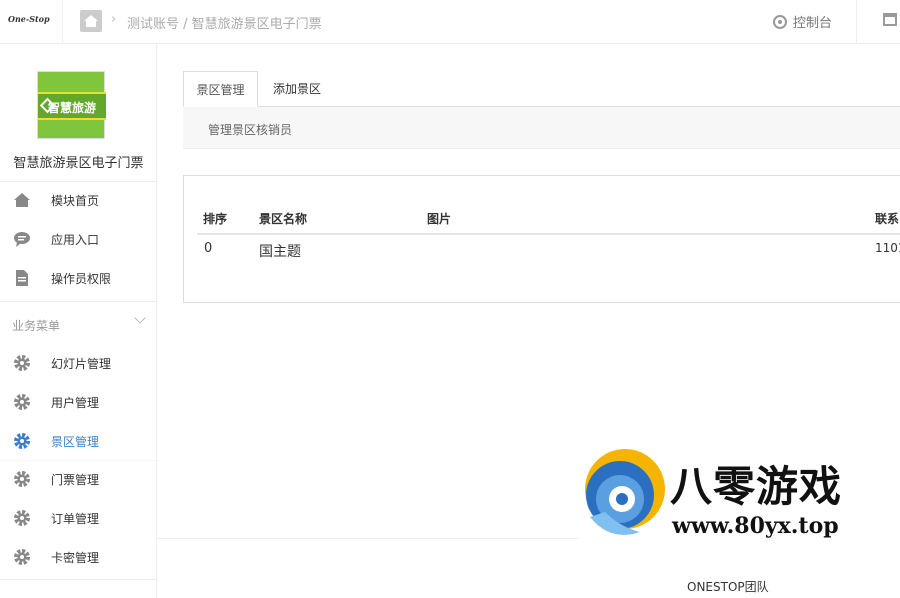 This screenshot has width=900, height=598. Describe the element at coordinates (22, 278) in the screenshot. I see `document-icon` at that location.